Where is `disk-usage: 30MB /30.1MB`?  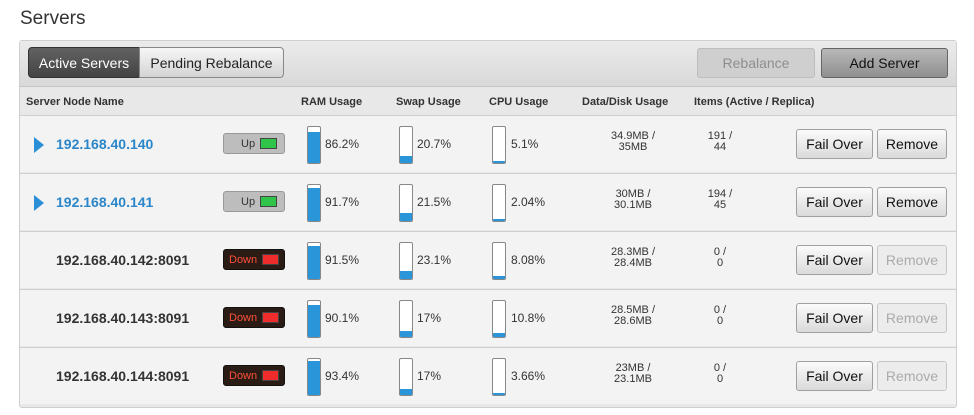 disk-usage: 30MB /30.1MB is located at coordinates (633, 200).